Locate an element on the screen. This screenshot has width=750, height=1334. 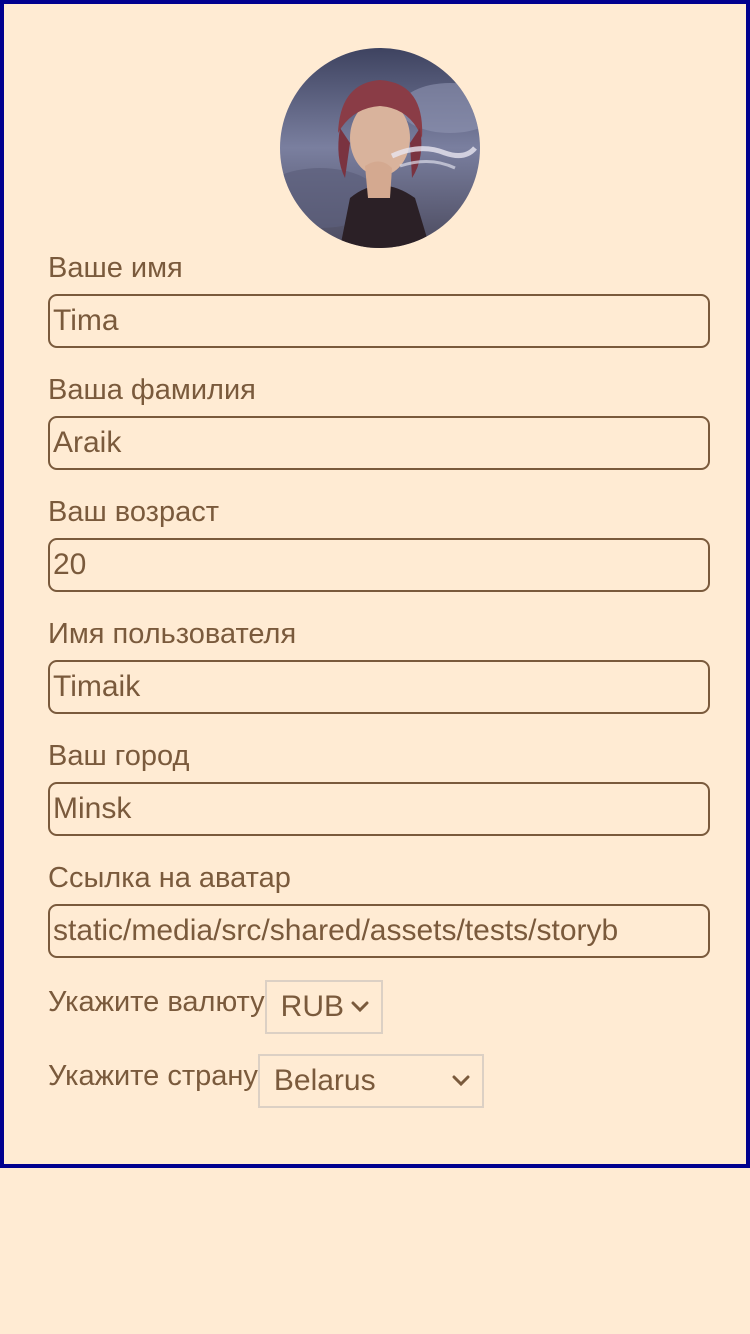
avatar-link-label: Ссылка на аватар is located at coordinates (169, 878).